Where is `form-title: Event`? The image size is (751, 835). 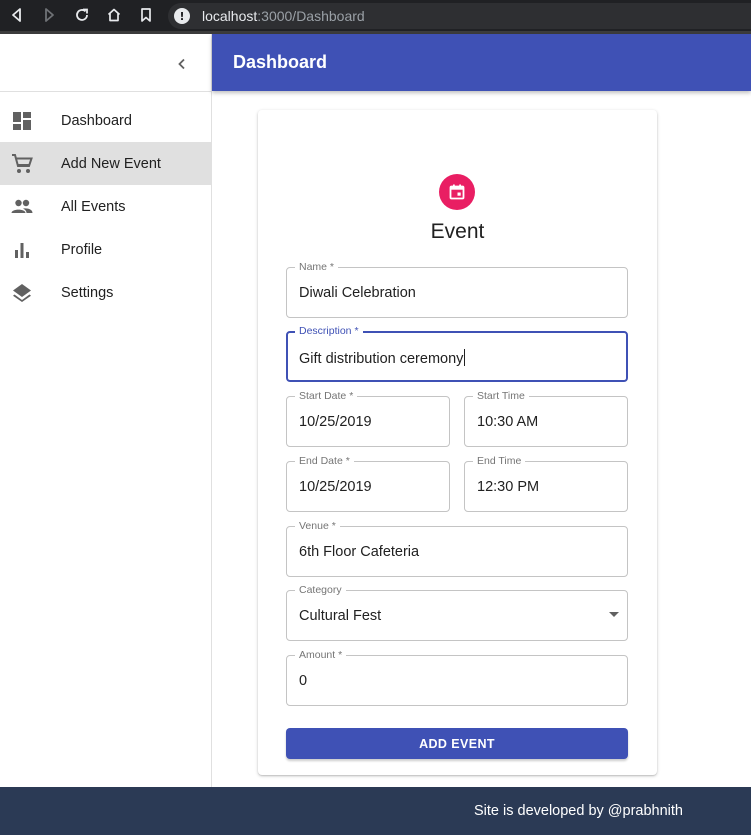 form-title: Event is located at coordinates (457, 231).